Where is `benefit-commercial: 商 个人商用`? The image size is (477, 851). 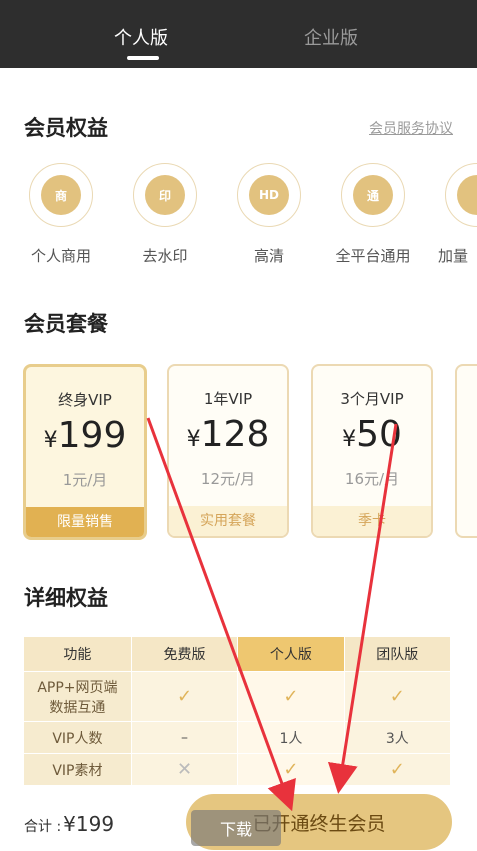
benefit-commercial: 商 个人商用 is located at coordinates (61, 214).